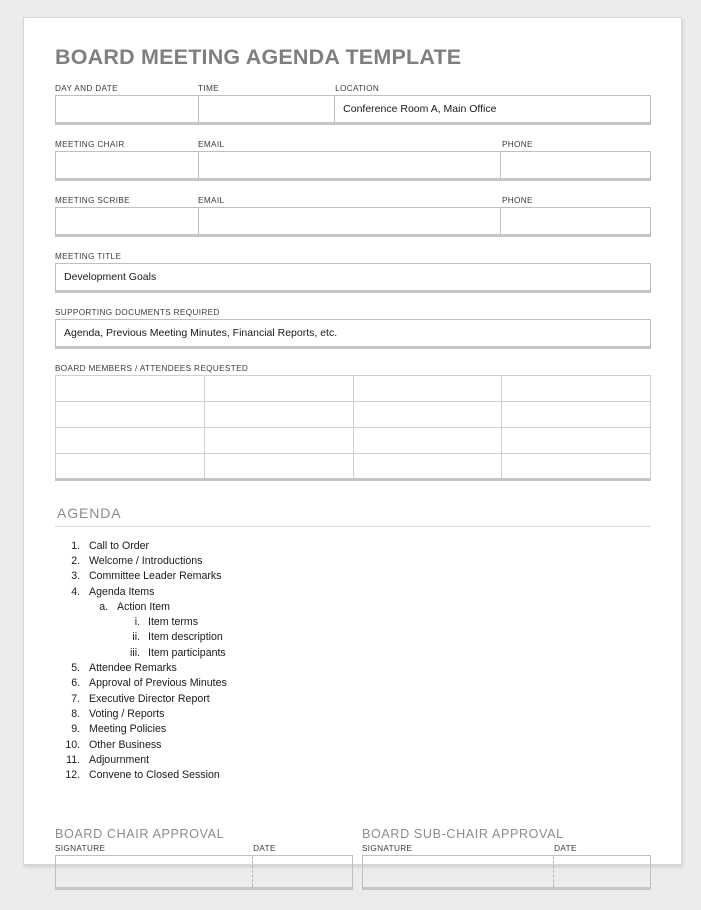 This screenshot has height=910, width=701. Describe the element at coordinates (86, 88) in the screenshot. I see `label-day-and-date: DAY AND DATE` at that location.